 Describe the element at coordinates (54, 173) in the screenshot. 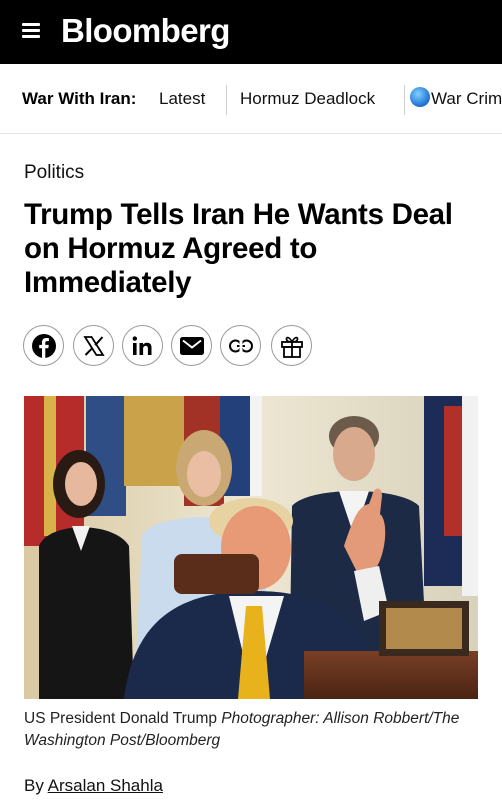

I see `section-label: Politics` at that location.